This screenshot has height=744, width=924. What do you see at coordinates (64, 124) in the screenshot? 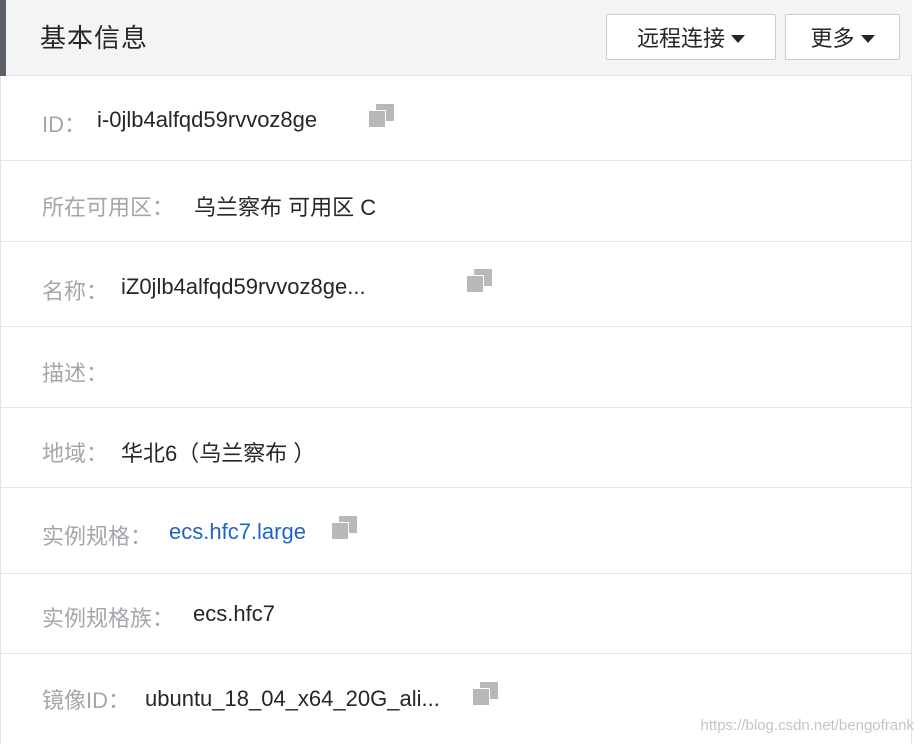
I see `id-label: ID：` at bounding box center [64, 124].